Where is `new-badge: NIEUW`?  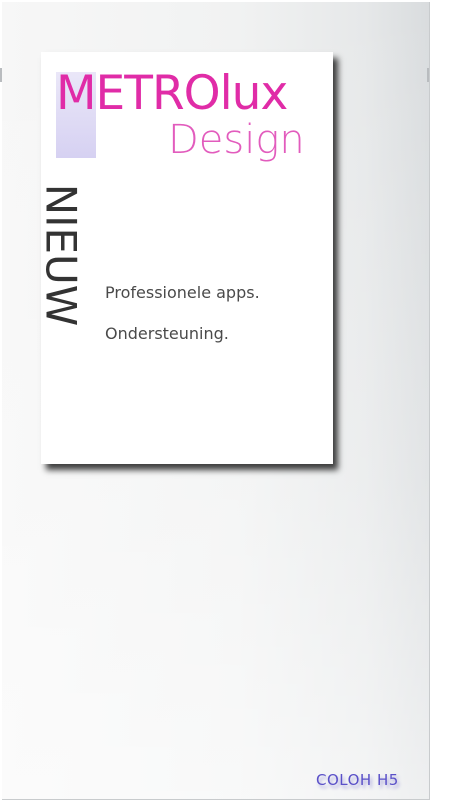 new-badge: NIEUW is located at coordinates (60, 255).